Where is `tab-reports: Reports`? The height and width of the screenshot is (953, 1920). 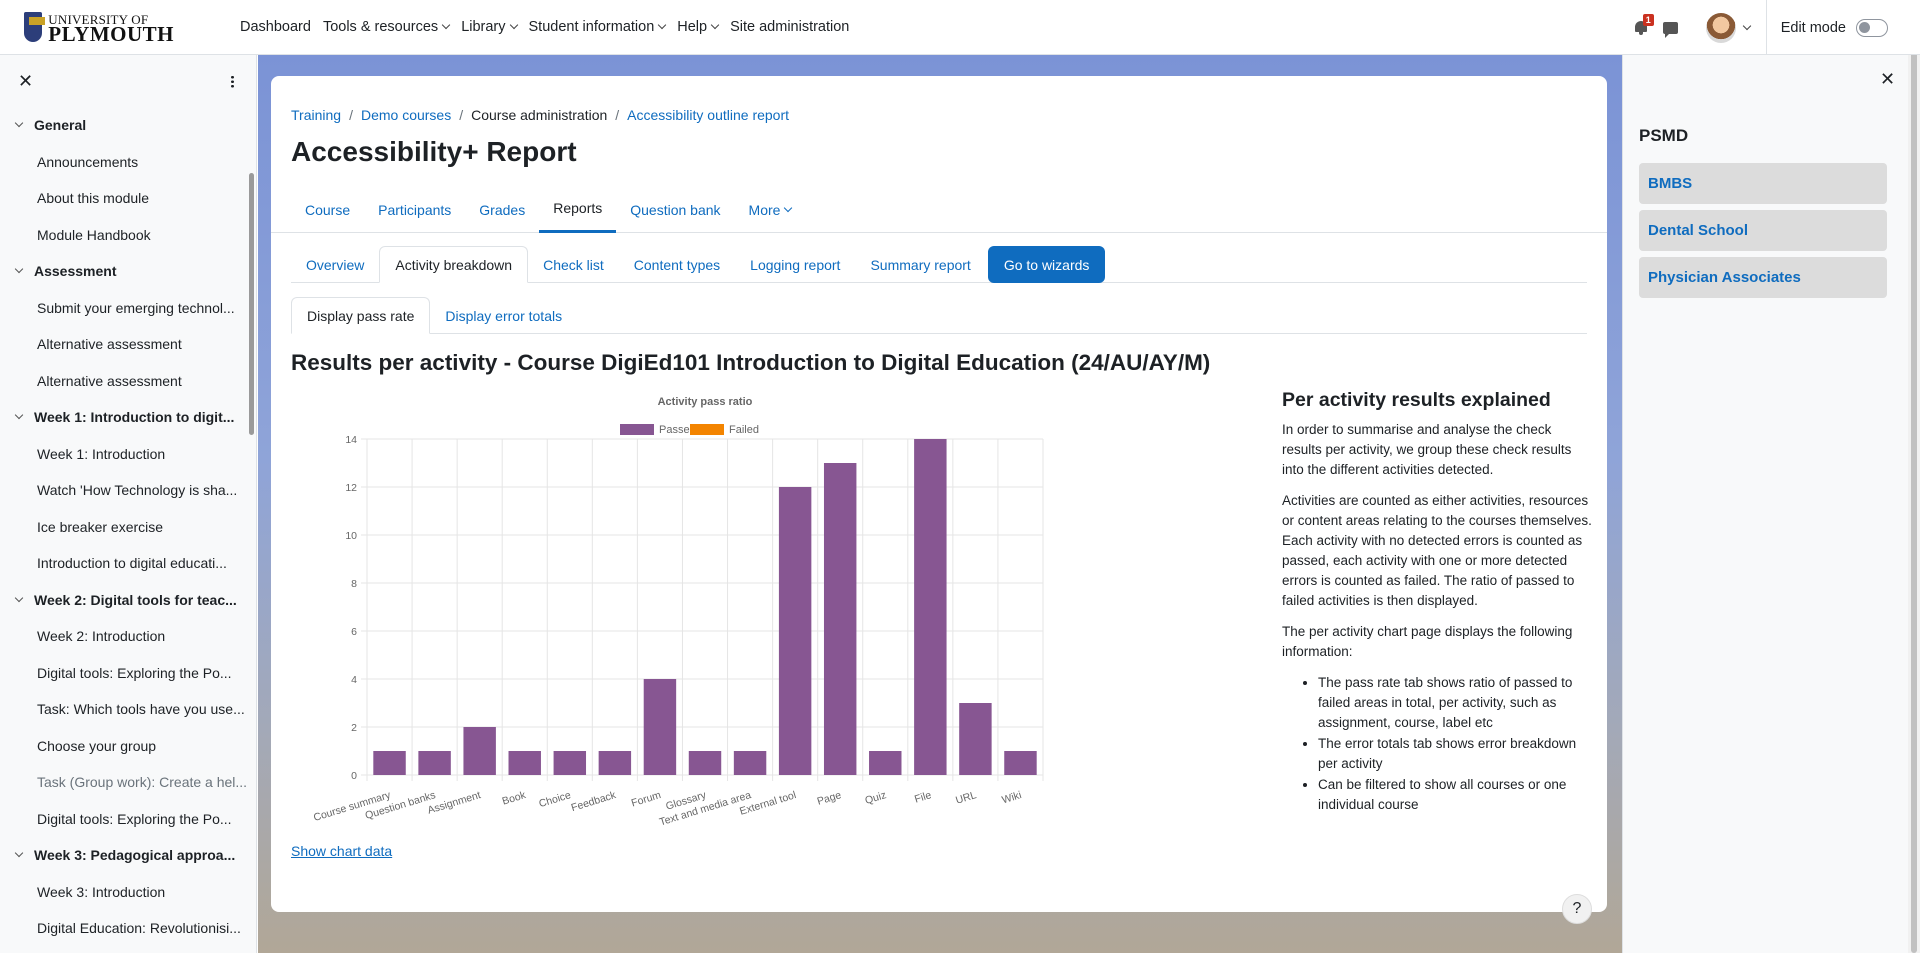
tab-reports: Reports is located at coordinates (578, 209).